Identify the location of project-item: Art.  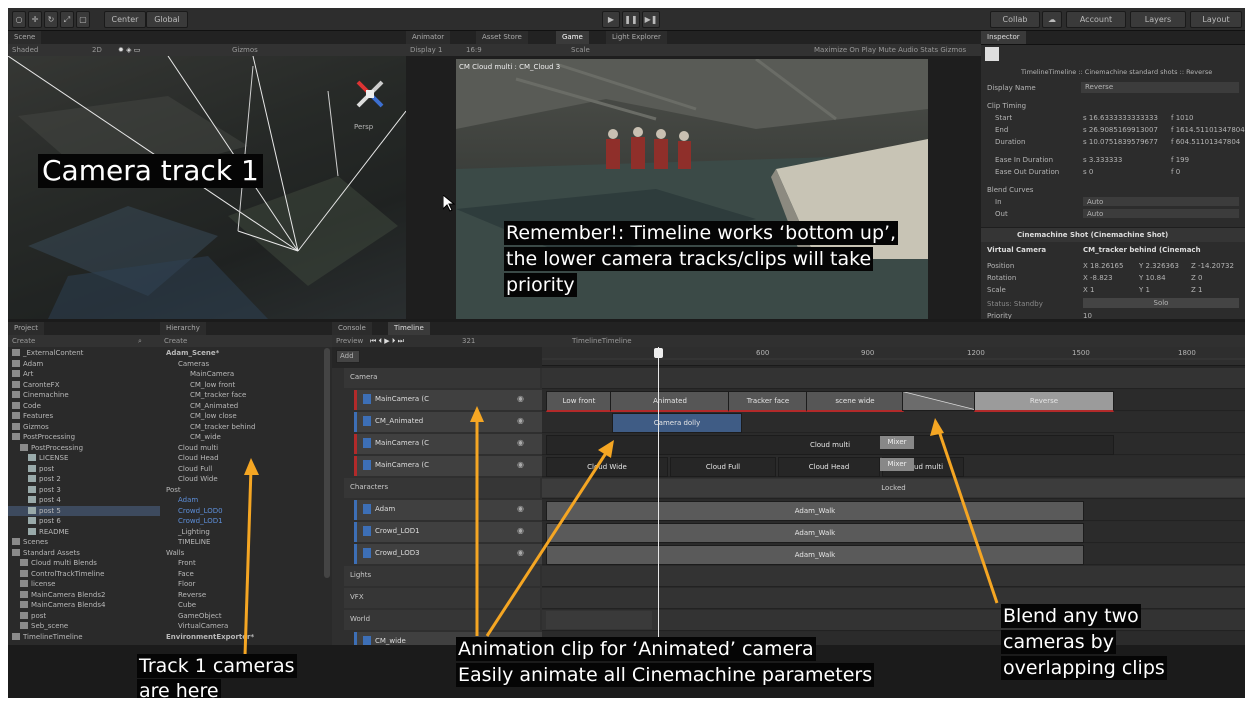
(84, 374).